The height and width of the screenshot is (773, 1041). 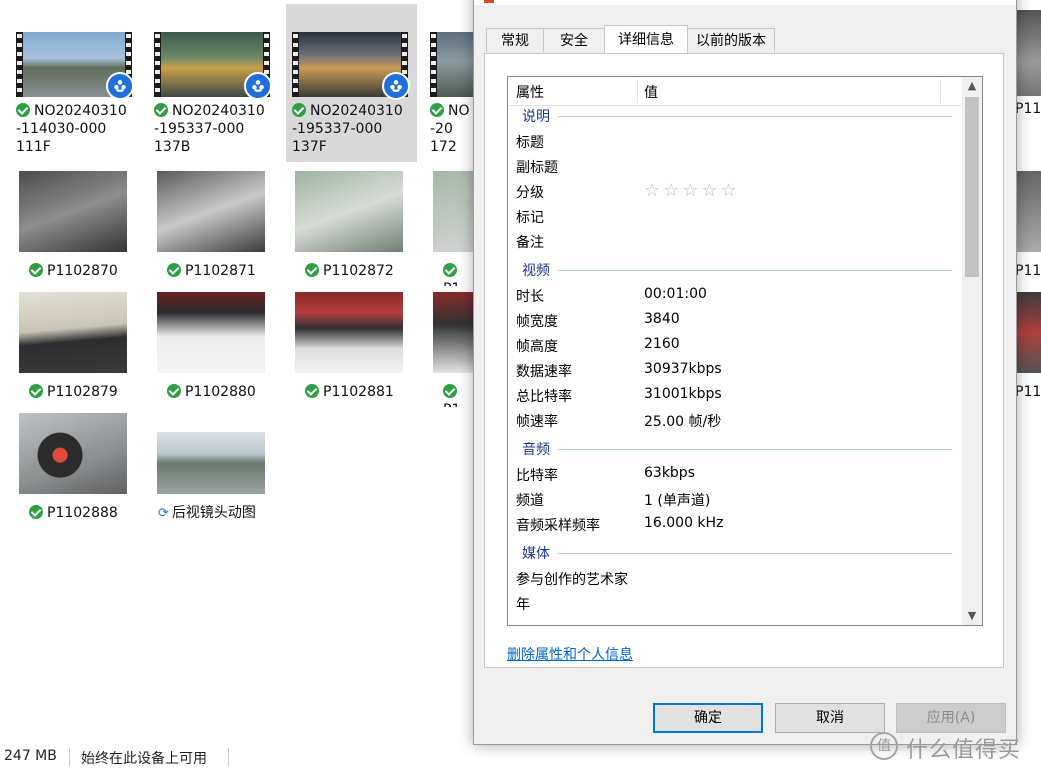 I want to click on watermark: 值 什么值得买, so click(x=952, y=747).